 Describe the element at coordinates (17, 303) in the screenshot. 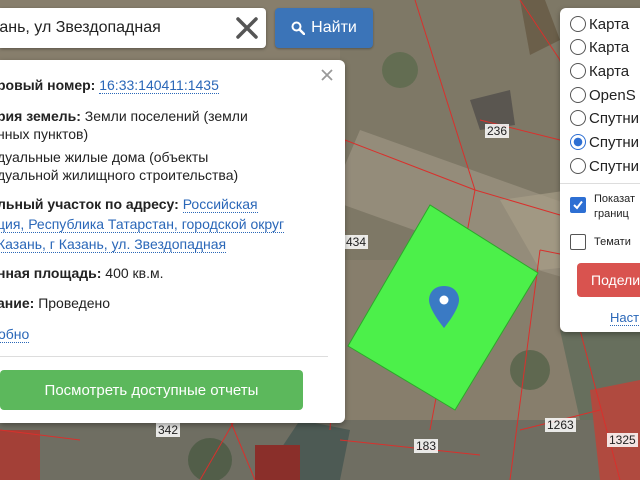

I see `survey-label: ание:` at that location.